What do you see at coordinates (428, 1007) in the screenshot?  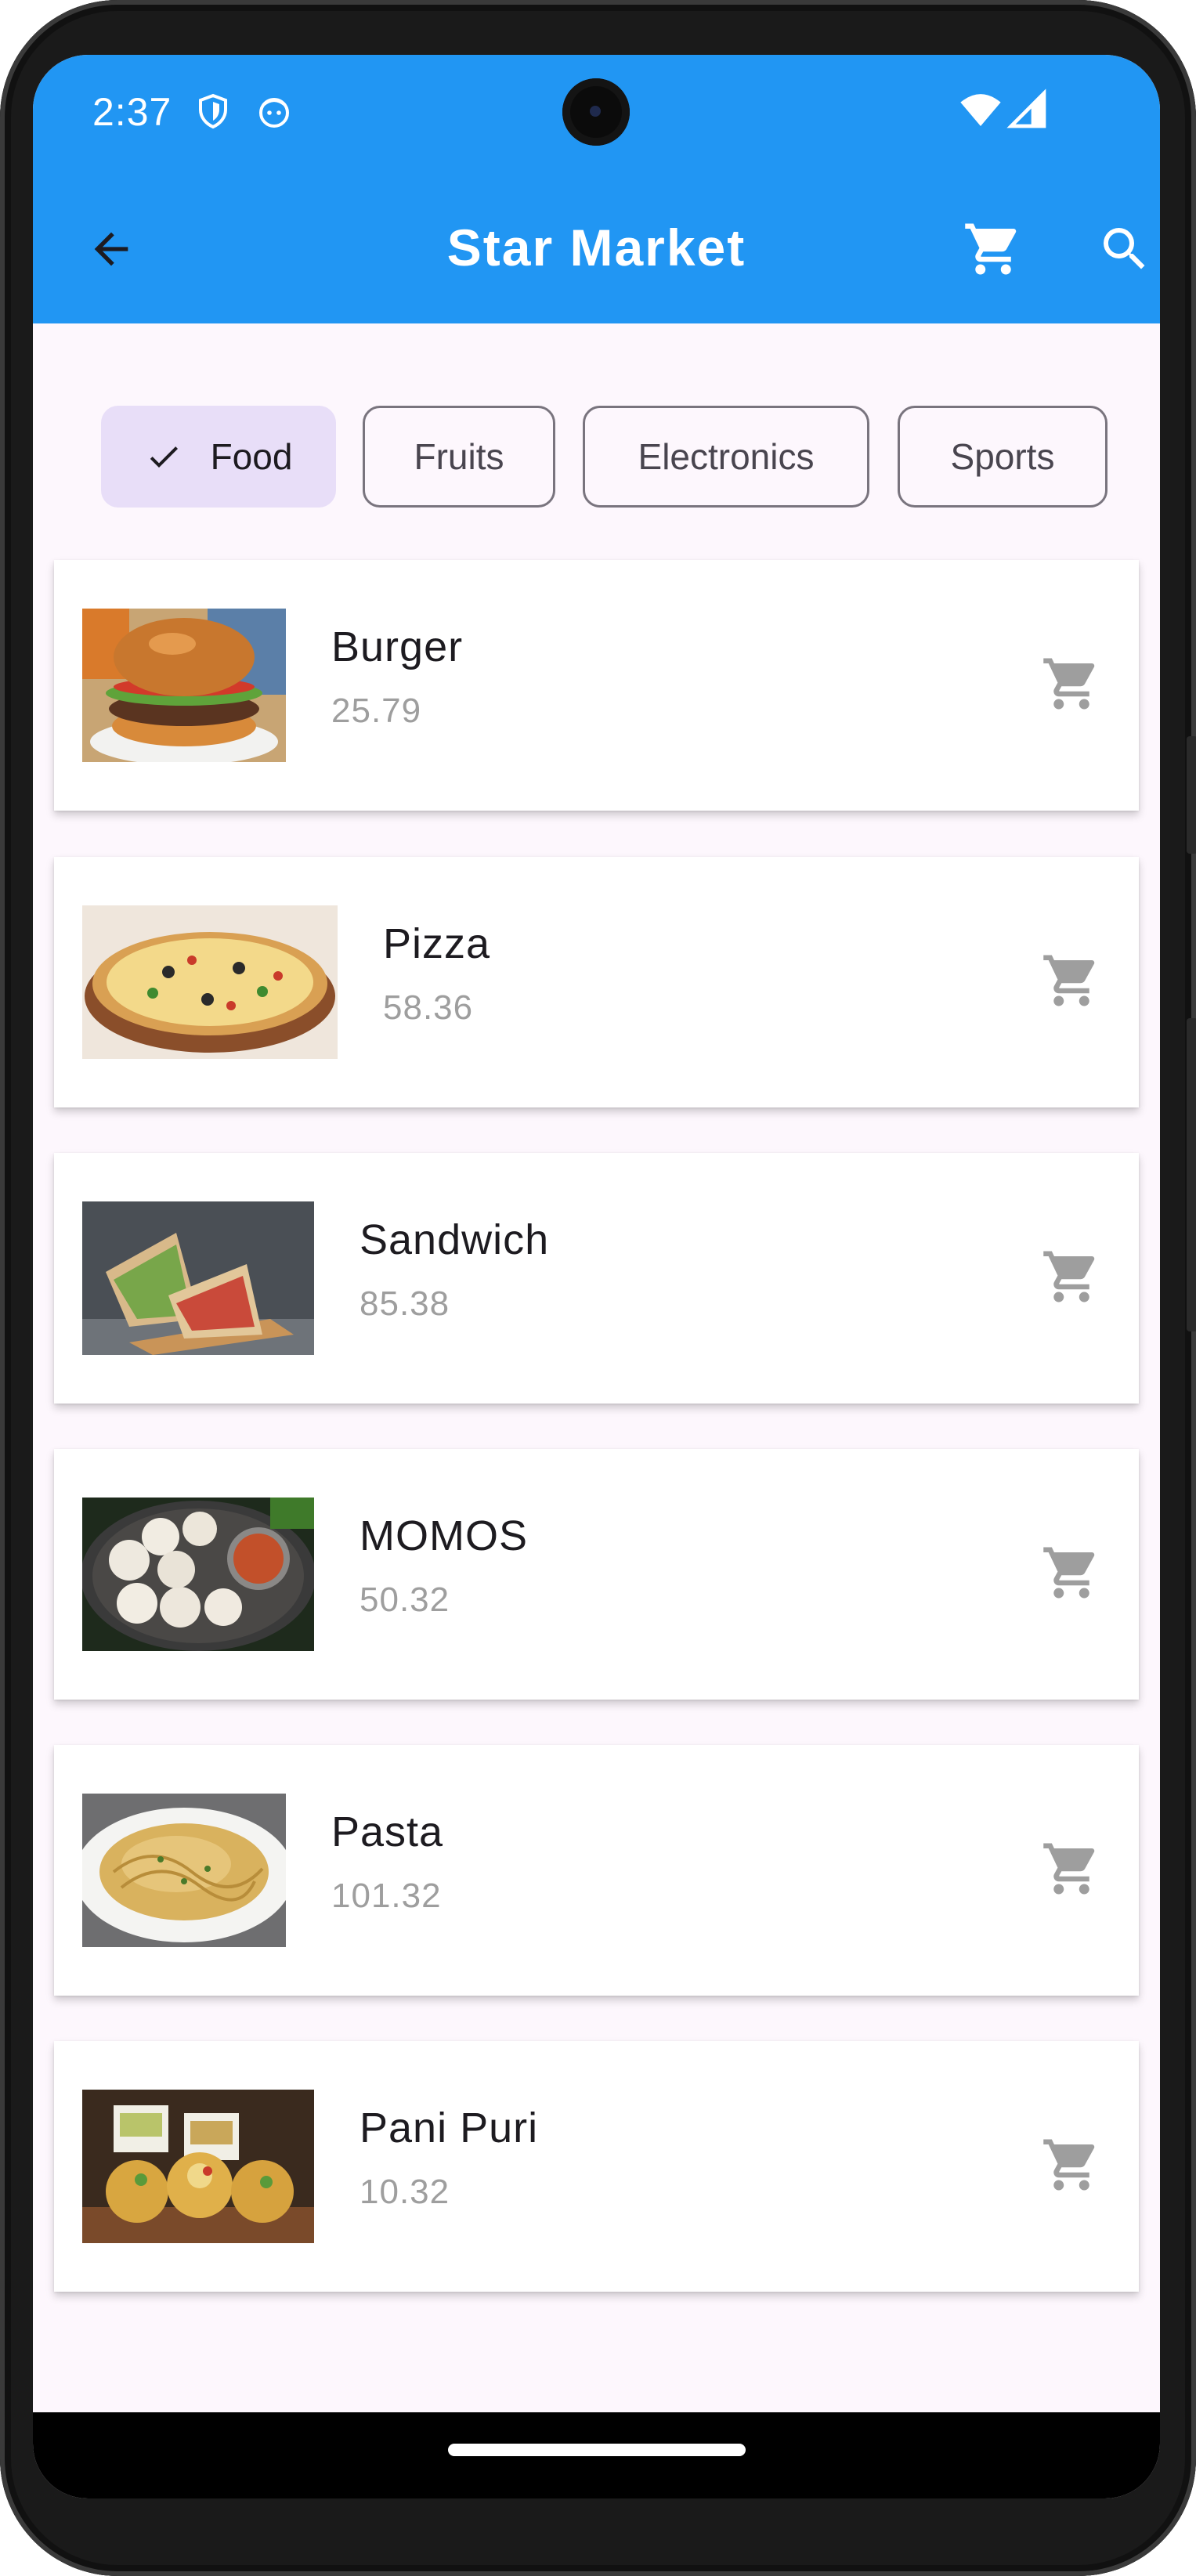 I see `product-price: 58.36` at bounding box center [428, 1007].